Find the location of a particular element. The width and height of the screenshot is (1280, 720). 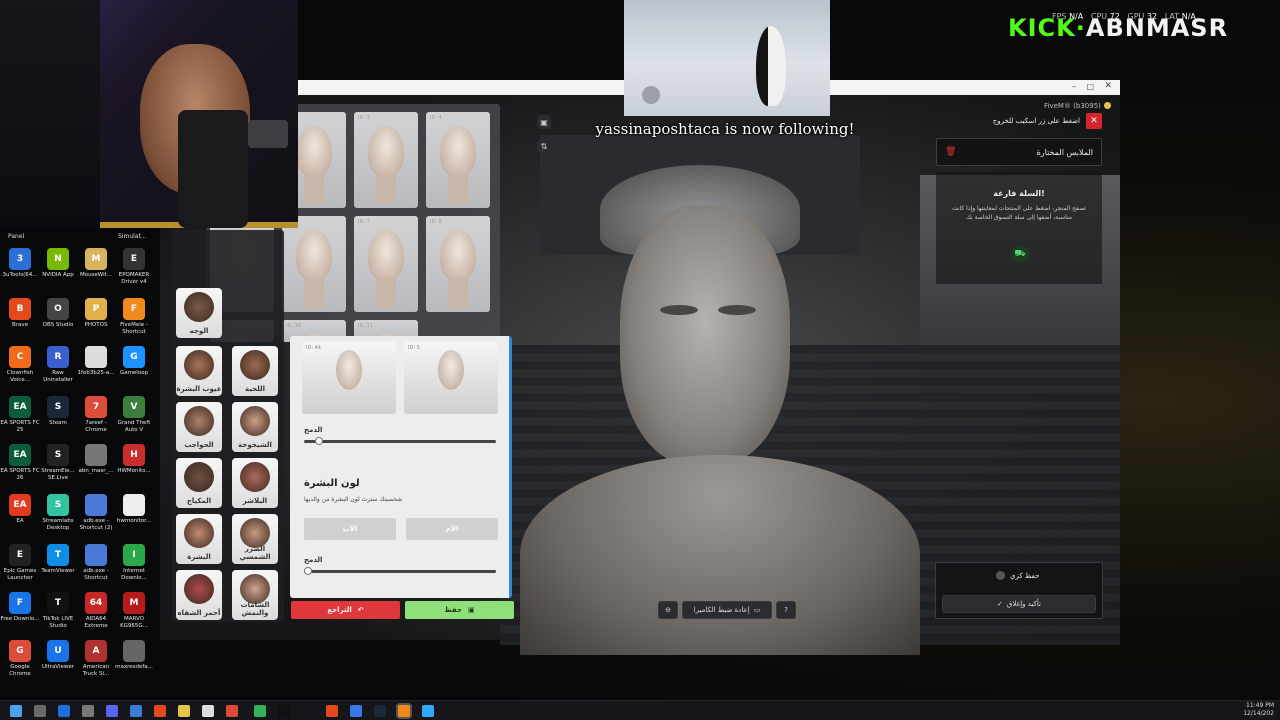

category-item: الشامات والنمش is located at coordinates (255, 595).